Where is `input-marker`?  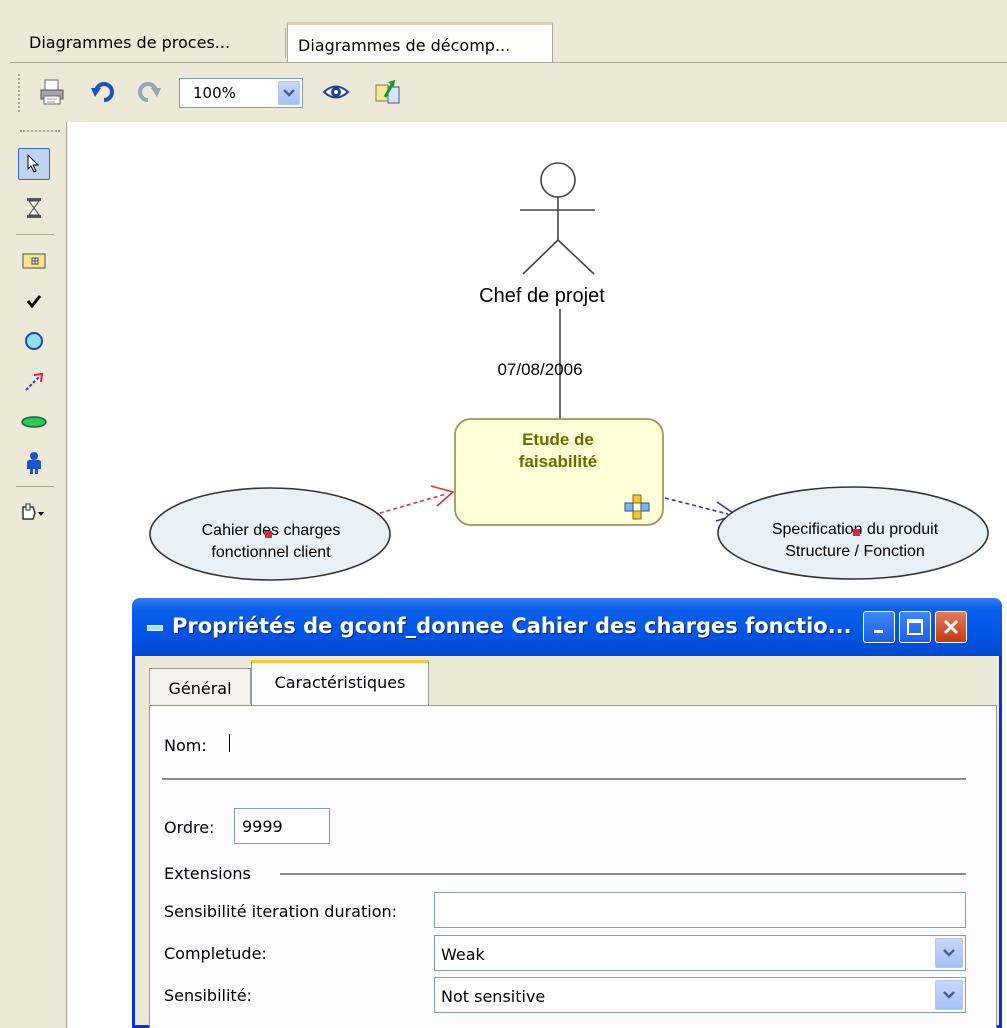 input-marker is located at coordinates (268, 534).